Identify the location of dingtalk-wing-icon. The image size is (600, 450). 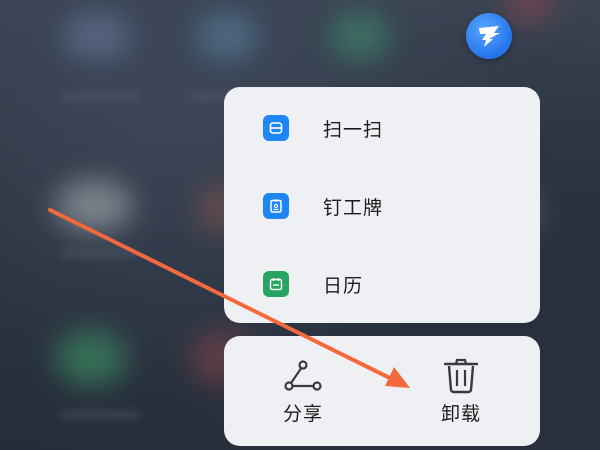
(489, 36).